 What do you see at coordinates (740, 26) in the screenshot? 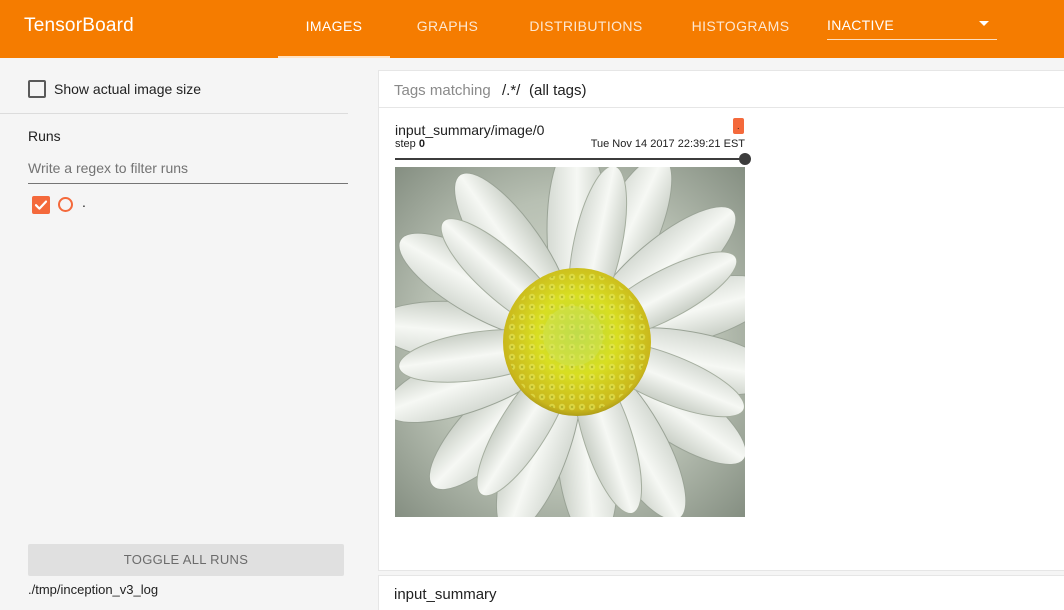
I see `tab-histograms-label: HISTOGRAMS` at bounding box center [740, 26].